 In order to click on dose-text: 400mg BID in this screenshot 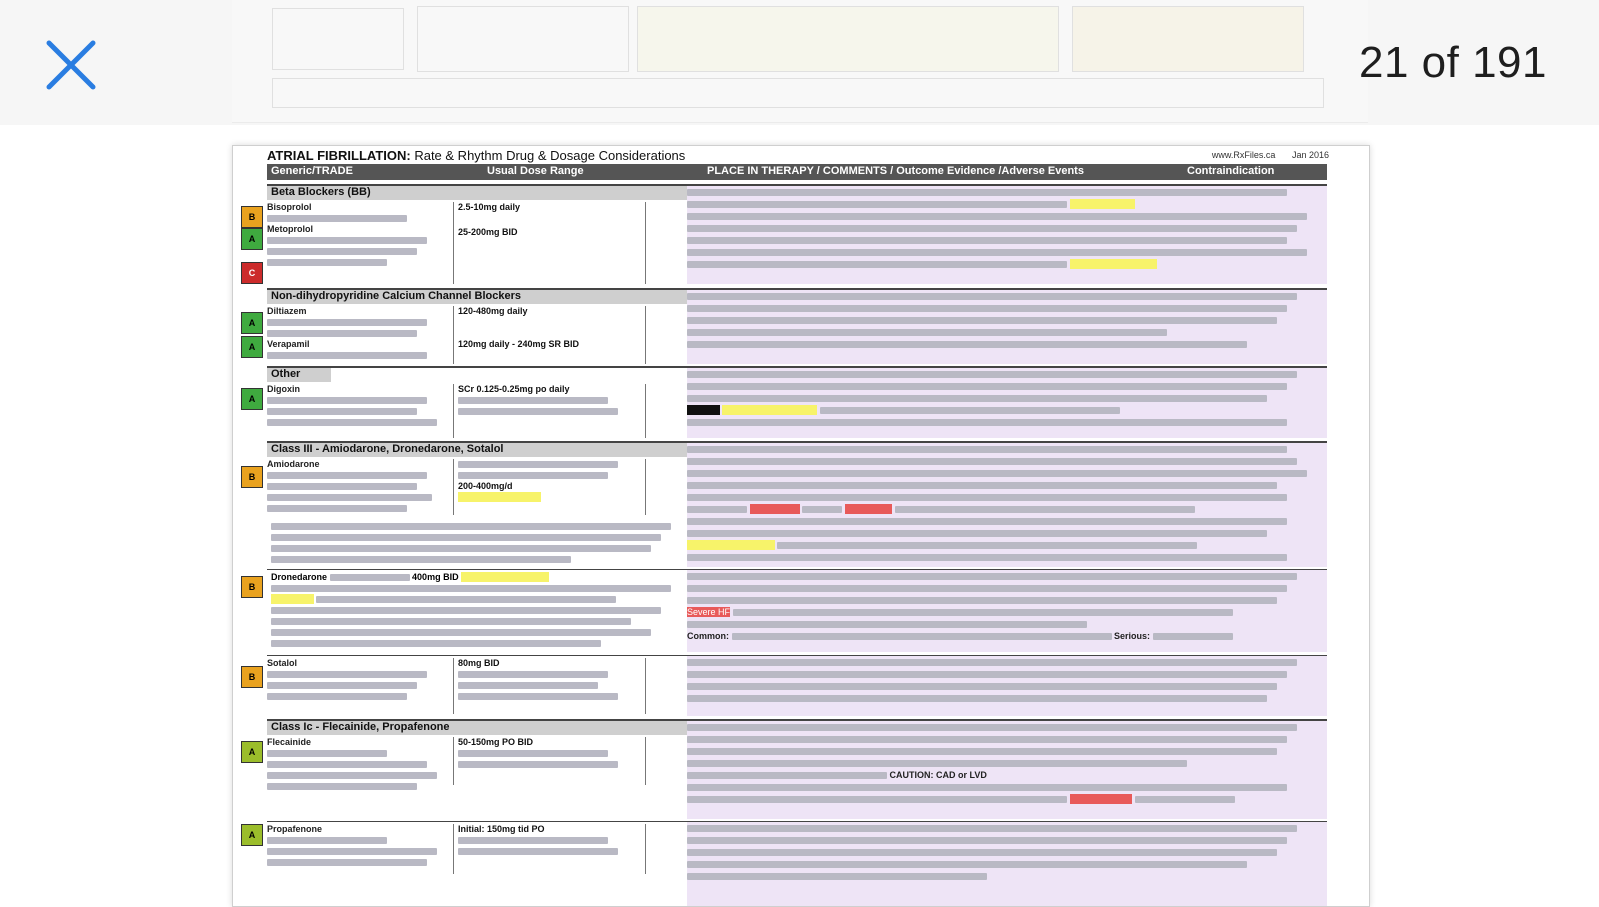, I will do `click(435, 577)`.